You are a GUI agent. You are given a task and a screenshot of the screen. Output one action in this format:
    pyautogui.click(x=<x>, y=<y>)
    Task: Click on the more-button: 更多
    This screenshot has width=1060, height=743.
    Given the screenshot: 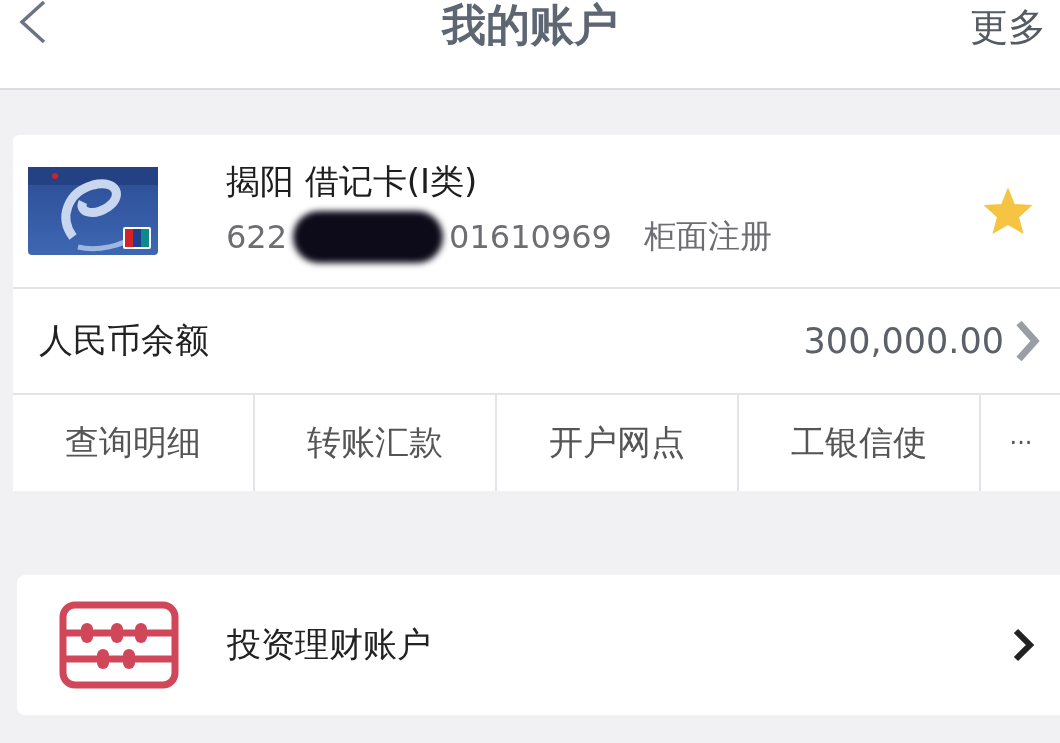 What is the action you would take?
    pyautogui.click(x=1008, y=27)
    